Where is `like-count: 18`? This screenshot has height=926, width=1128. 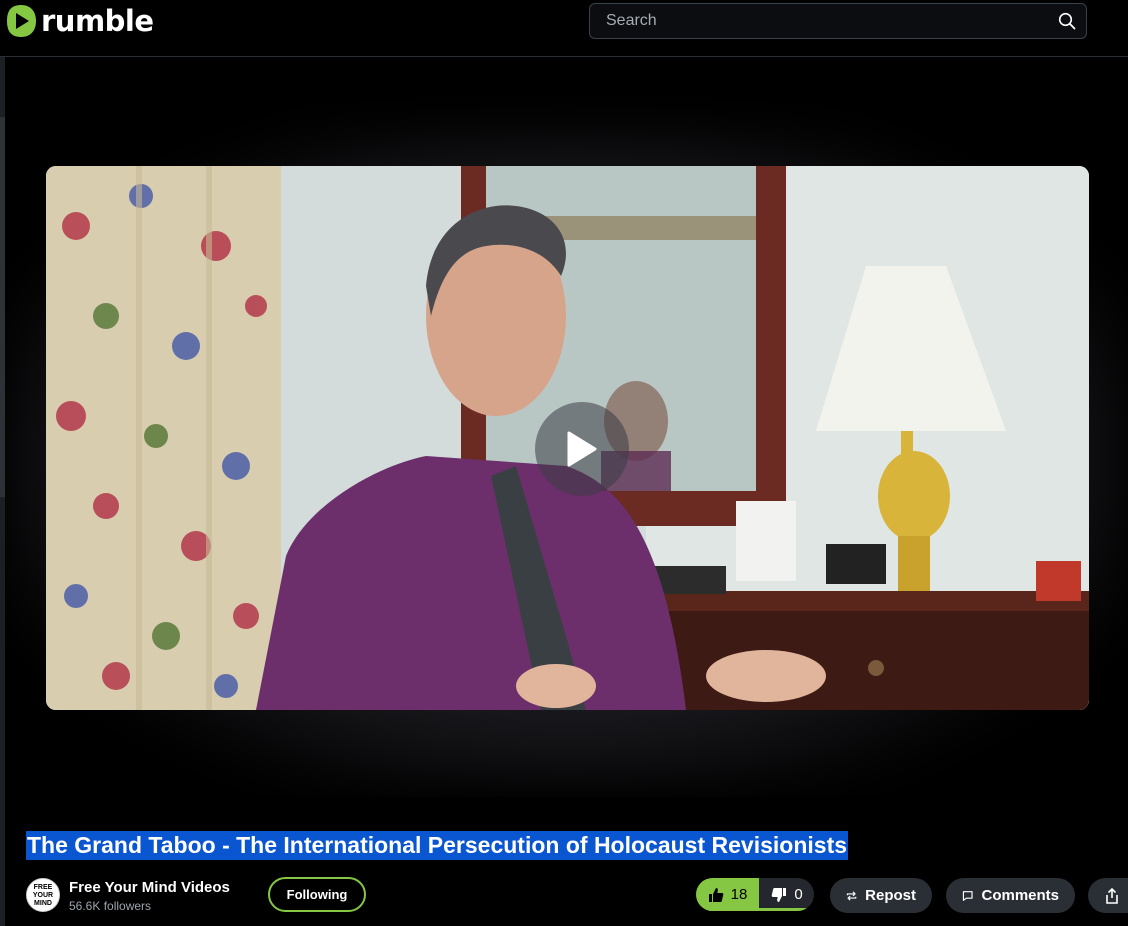
like-count: 18 is located at coordinates (739, 894).